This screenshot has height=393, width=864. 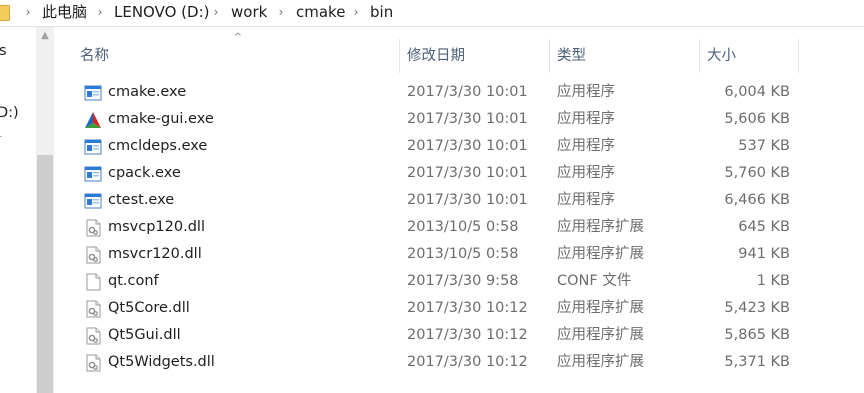 I want to click on file-name: cpack.exe, so click(x=144, y=173).